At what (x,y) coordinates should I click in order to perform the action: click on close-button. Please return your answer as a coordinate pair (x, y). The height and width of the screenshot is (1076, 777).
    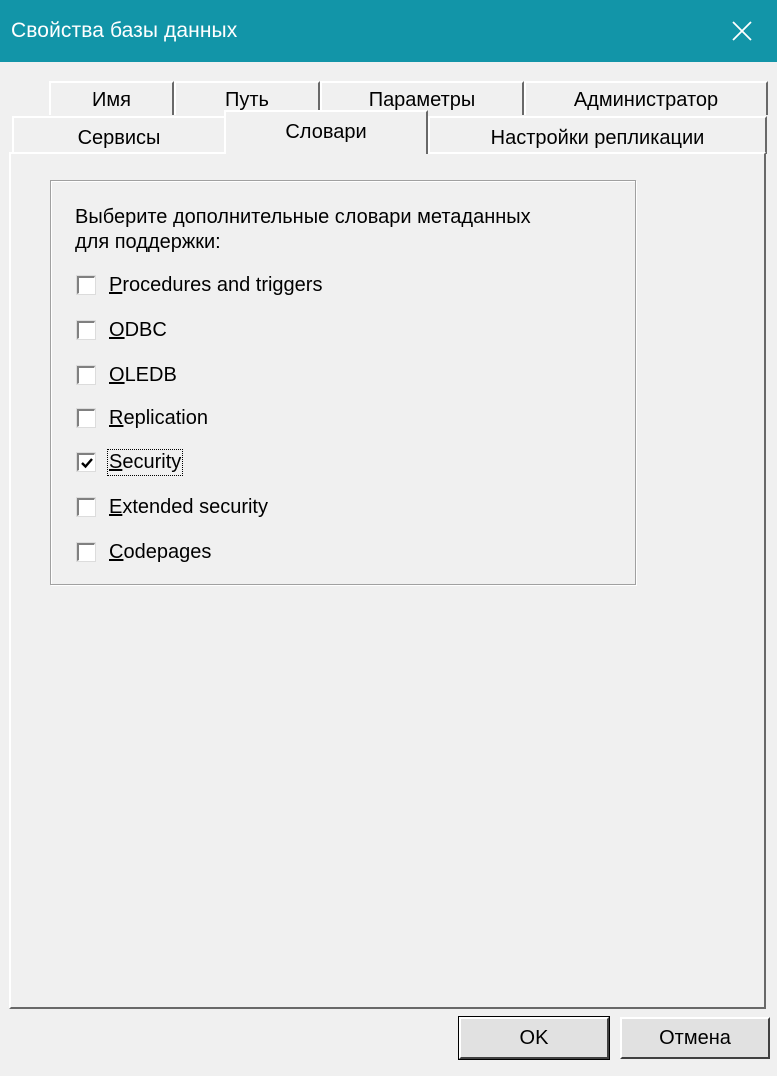
    Looking at the image, I should click on (742, 31).